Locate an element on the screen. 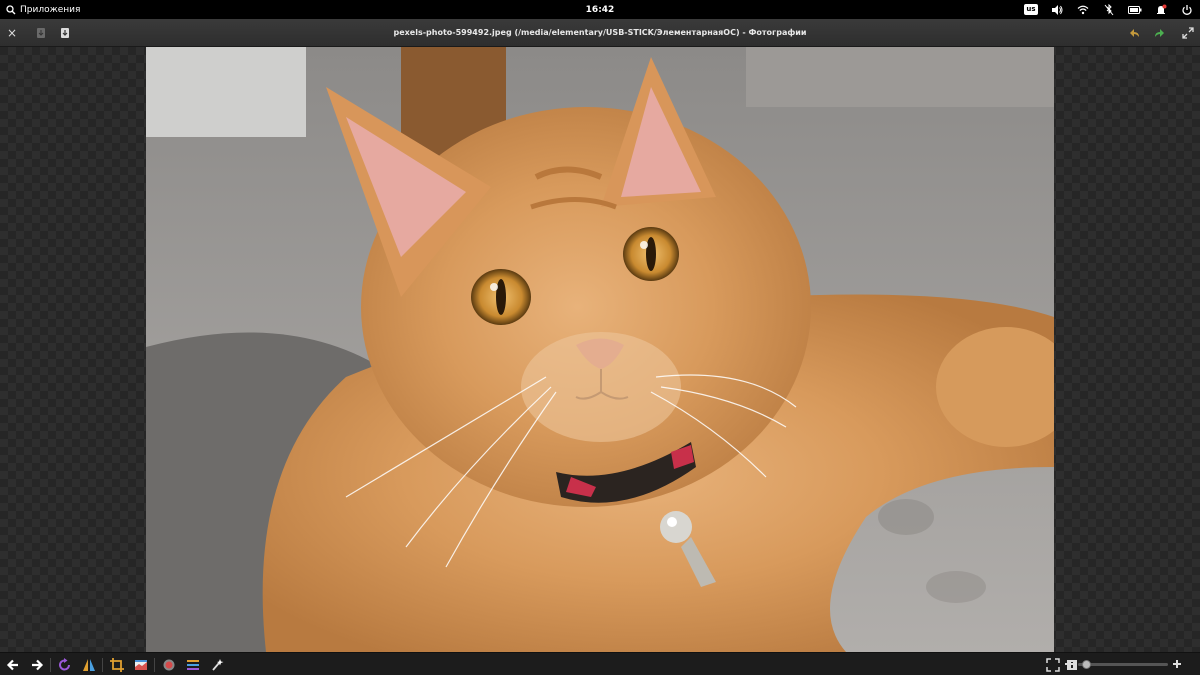 Image resolution: width=1200 pixels, height=675 pixels. clock: 16:42 is located at coordinates (600, 10).